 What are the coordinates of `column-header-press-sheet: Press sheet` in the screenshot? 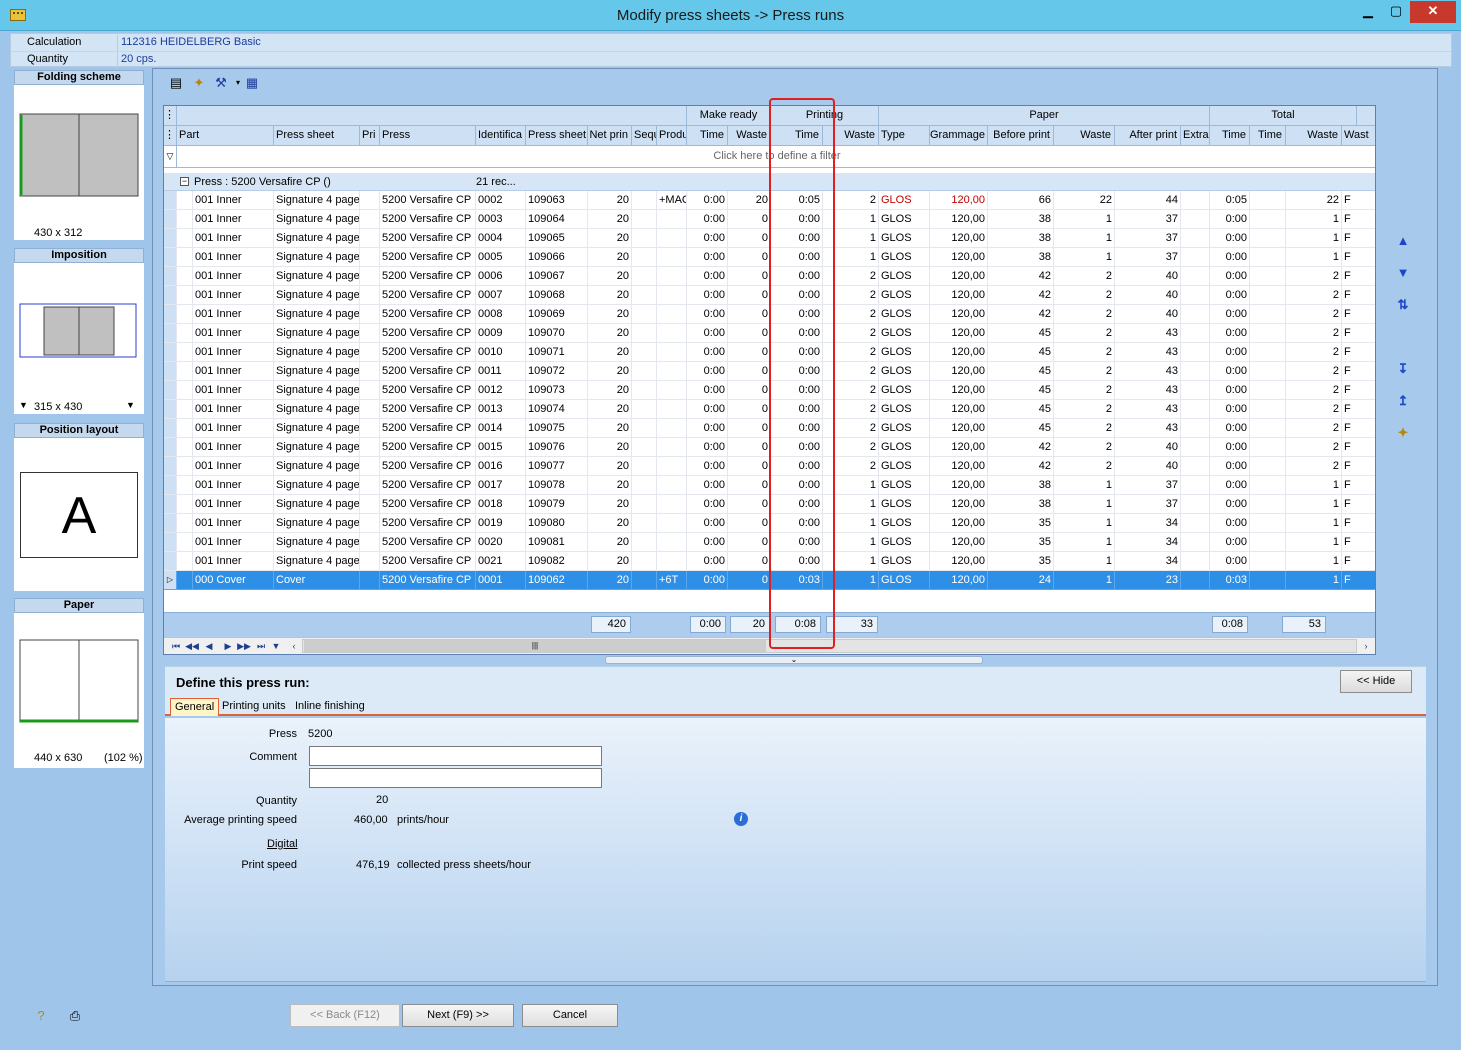 It's located at (317, 136).